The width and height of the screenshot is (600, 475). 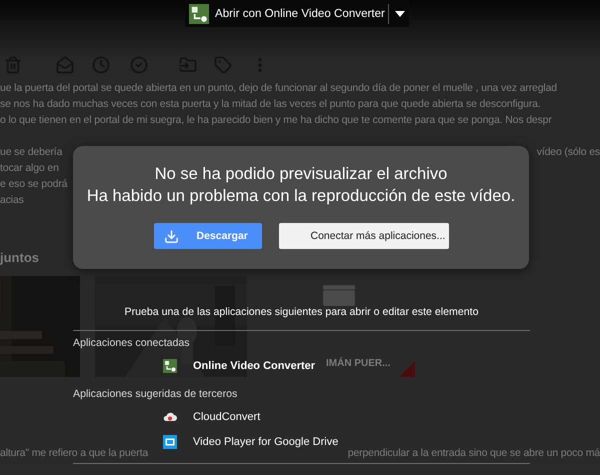 What do you see at coordinates (254, 366) in the screenshot?
I see `app-link: Online Video Converter` at bounding box center [254, 366].